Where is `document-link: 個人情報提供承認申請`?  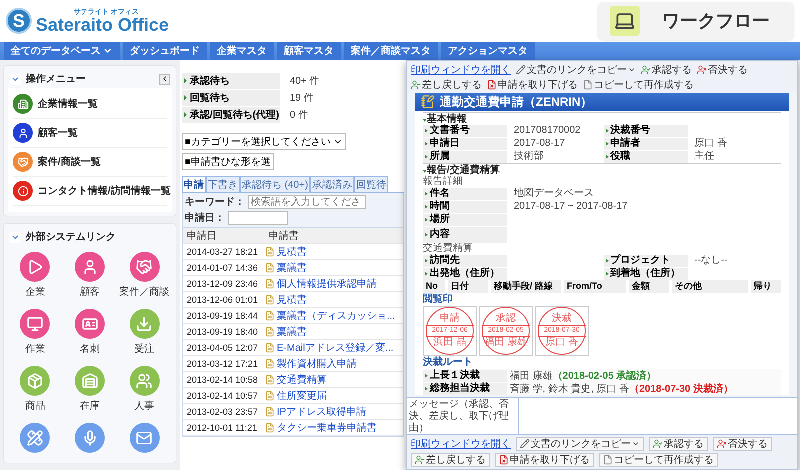
document-link: 個人情報提供承認申請 is located at coordinates (334, 283).